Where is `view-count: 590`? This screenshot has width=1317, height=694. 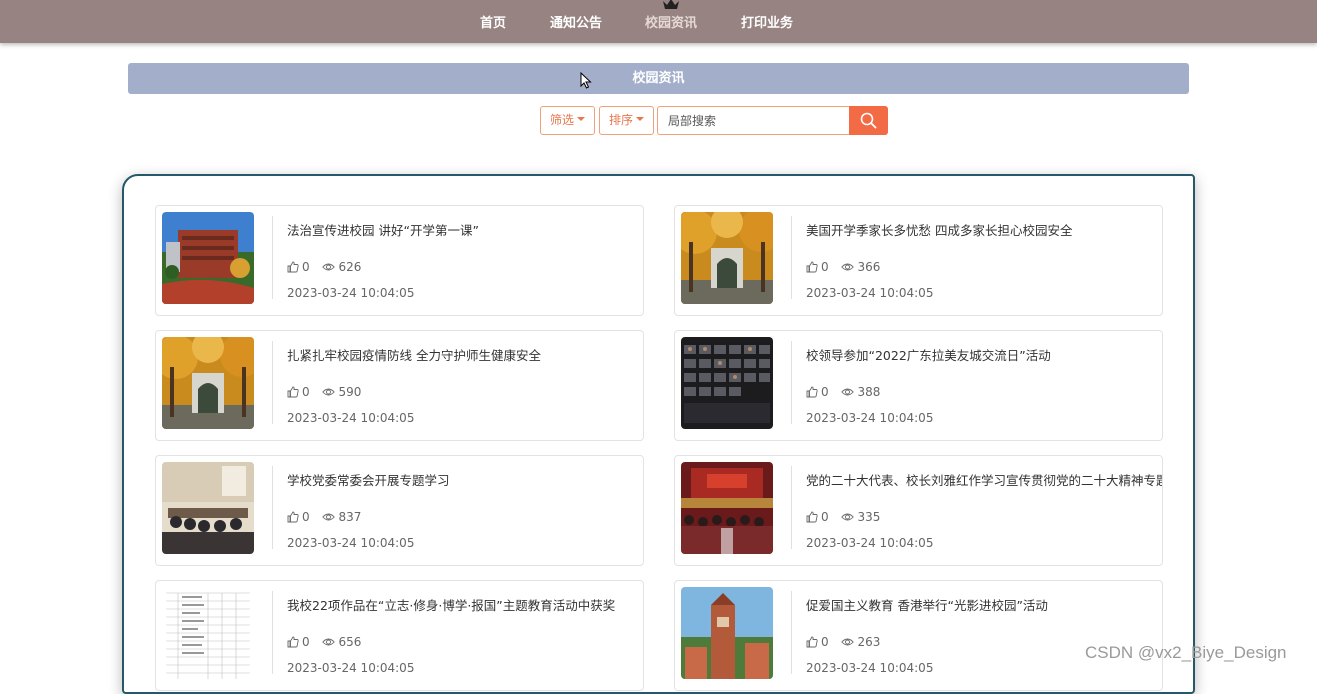
view-count: 590 is located at coordinates (350, 392).